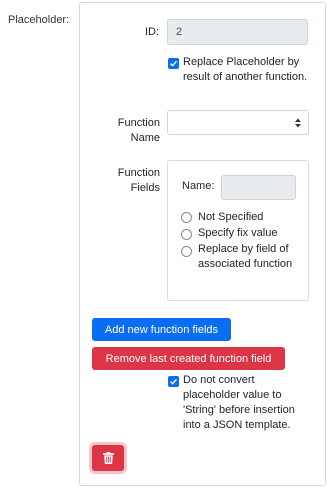 This screenshot has width=330, height=489. What do you see at coordinates (188, 358) in the screenshot?
I see `remove-function-field-button: Remove last created function field` at bounding box center [188, 358].